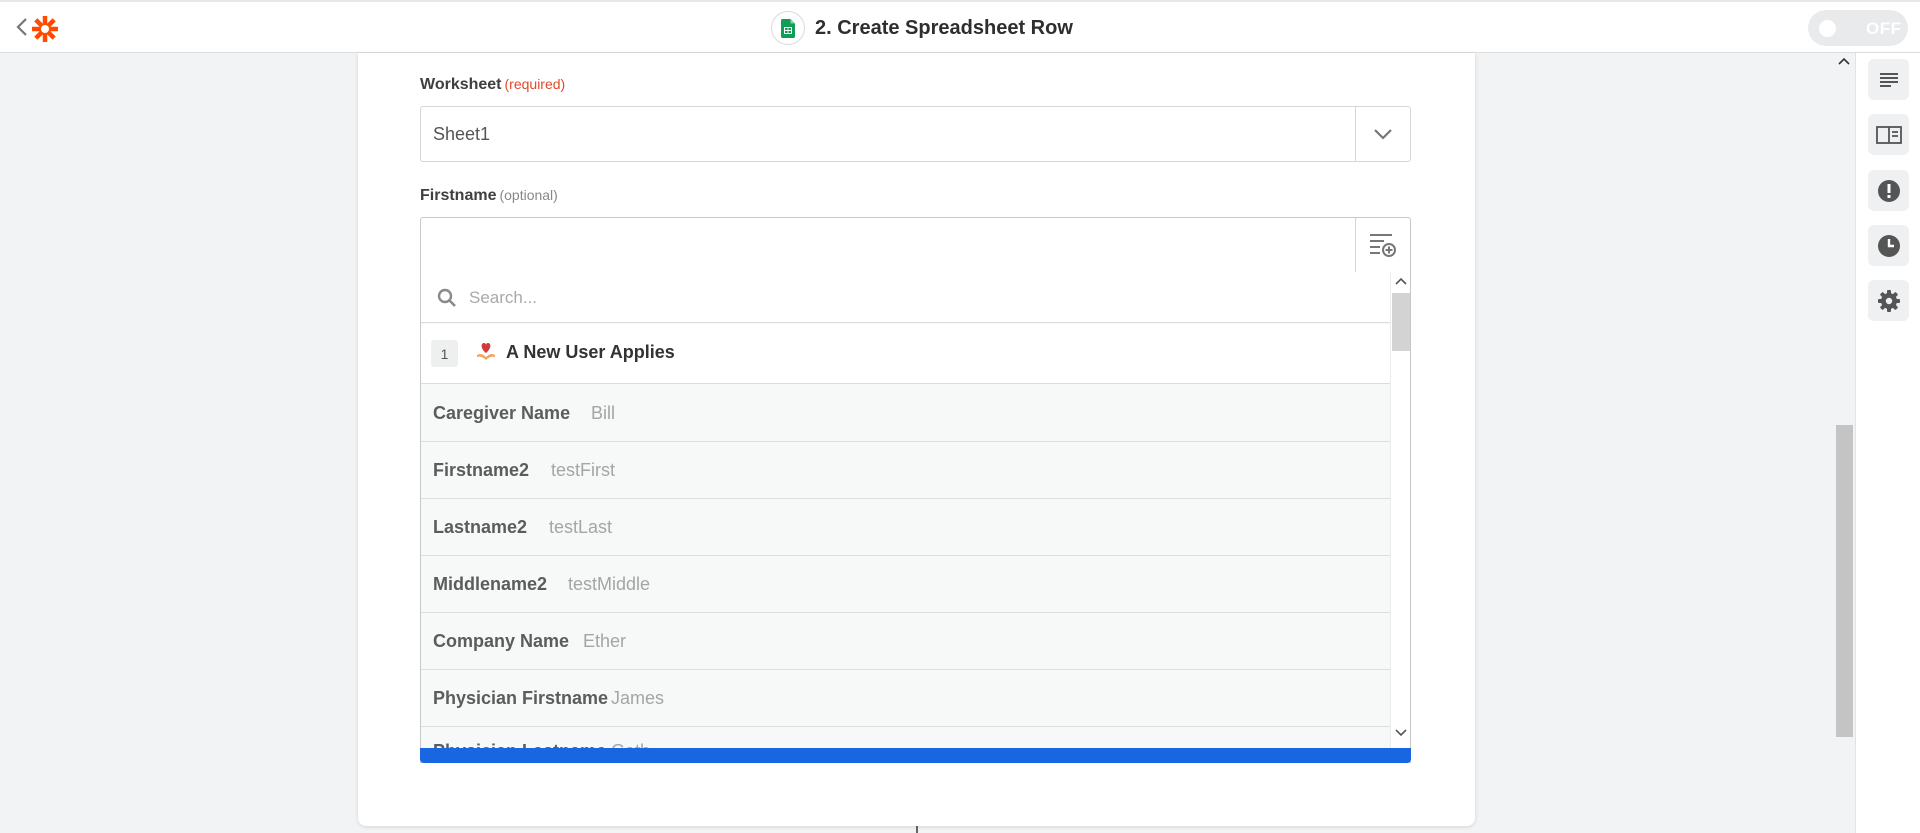 The image size is (1920, 833). Describe the element at coordinates (461, 84) in the screenshot. I see `worksheet-label-text: Worksheet` at that location.